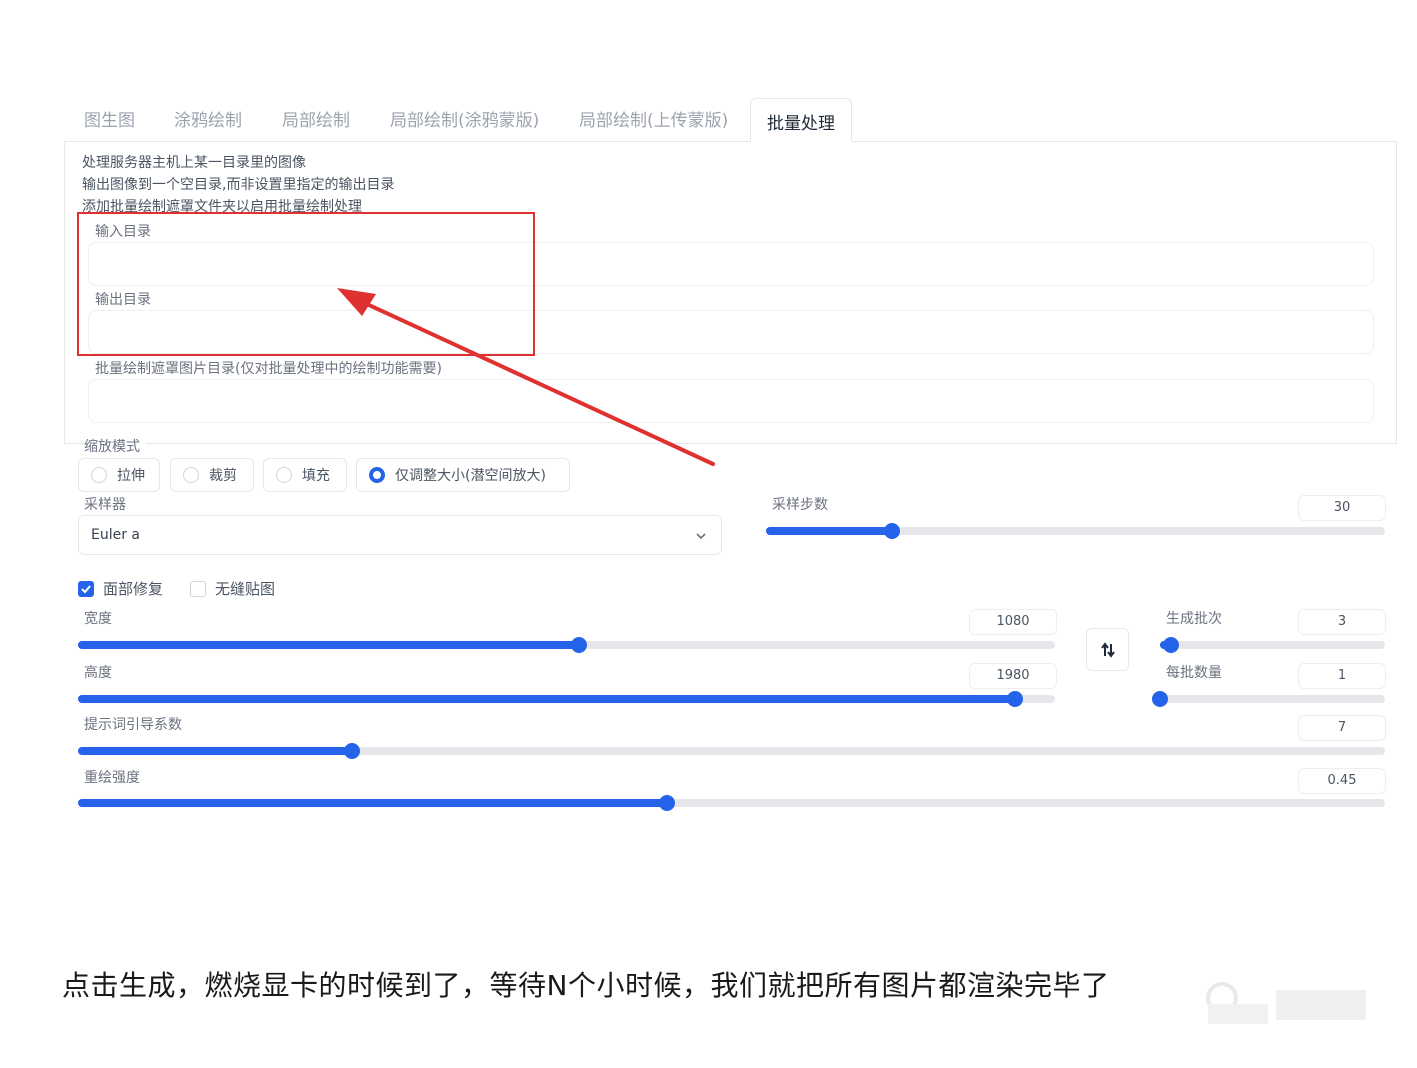  What do you see at coordinates (98, 673) in the screenshot?
I see `height-label: 高度` at bounding box center [98, 673].